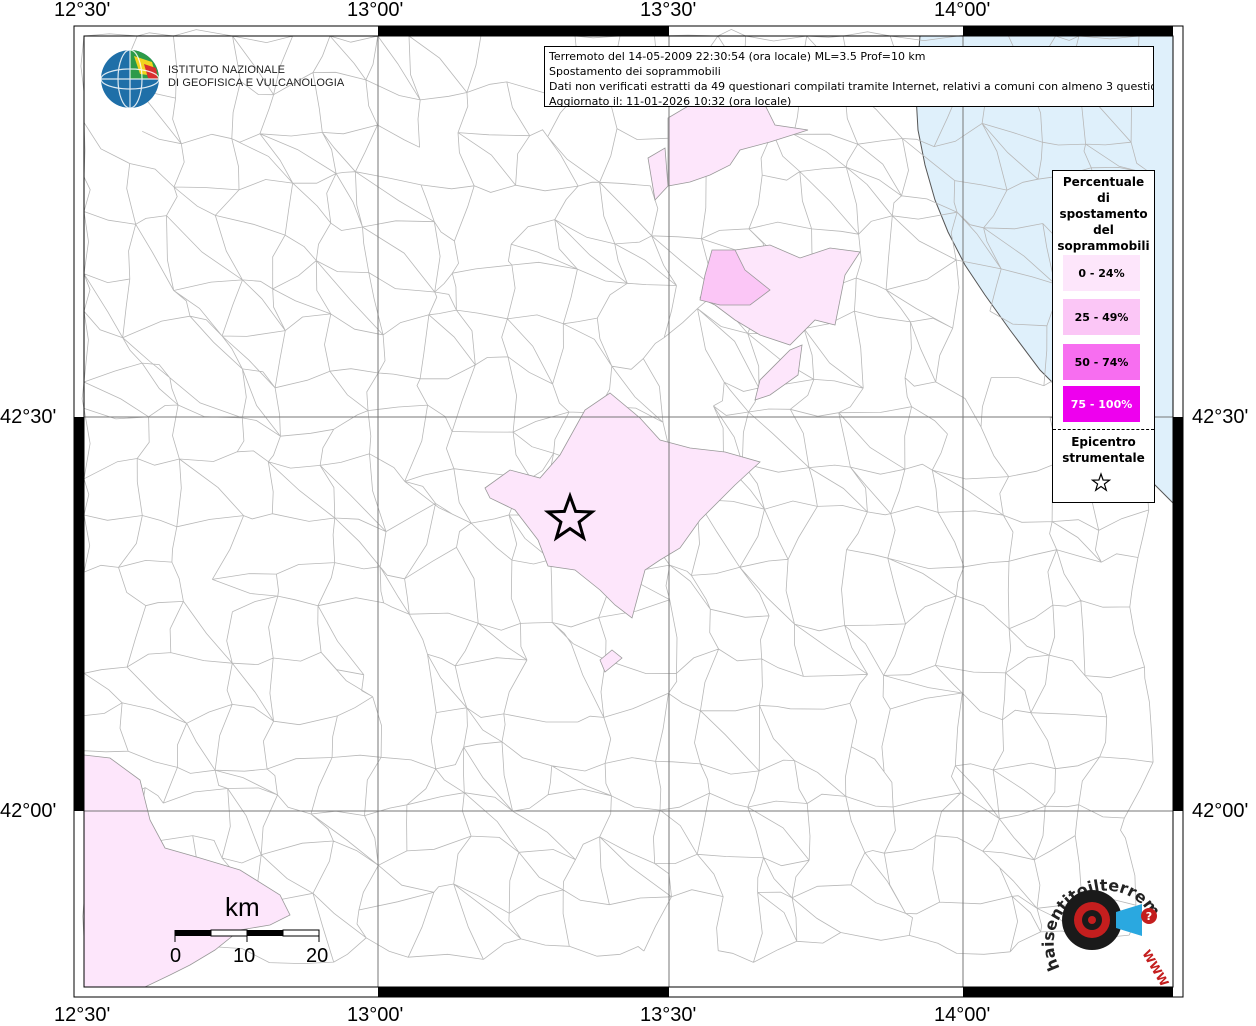  I want to click on scale-bar: km 0 10 20, so click(255, 930).